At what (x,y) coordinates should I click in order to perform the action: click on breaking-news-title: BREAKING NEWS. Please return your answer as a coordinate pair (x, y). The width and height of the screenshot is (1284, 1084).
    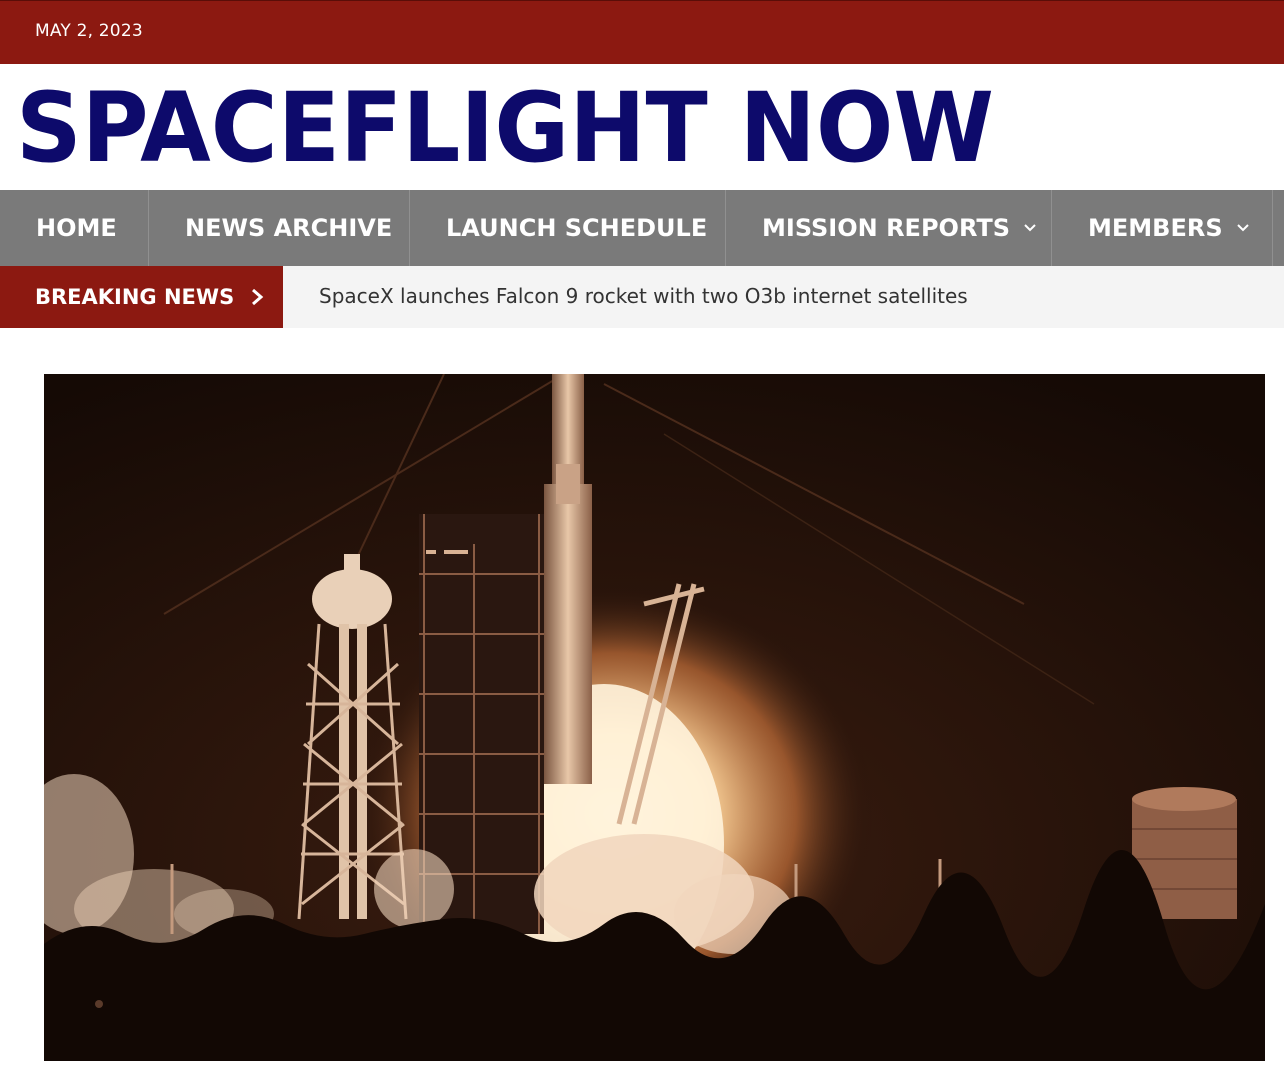
    Looking at the image, I should click on (135, 297).